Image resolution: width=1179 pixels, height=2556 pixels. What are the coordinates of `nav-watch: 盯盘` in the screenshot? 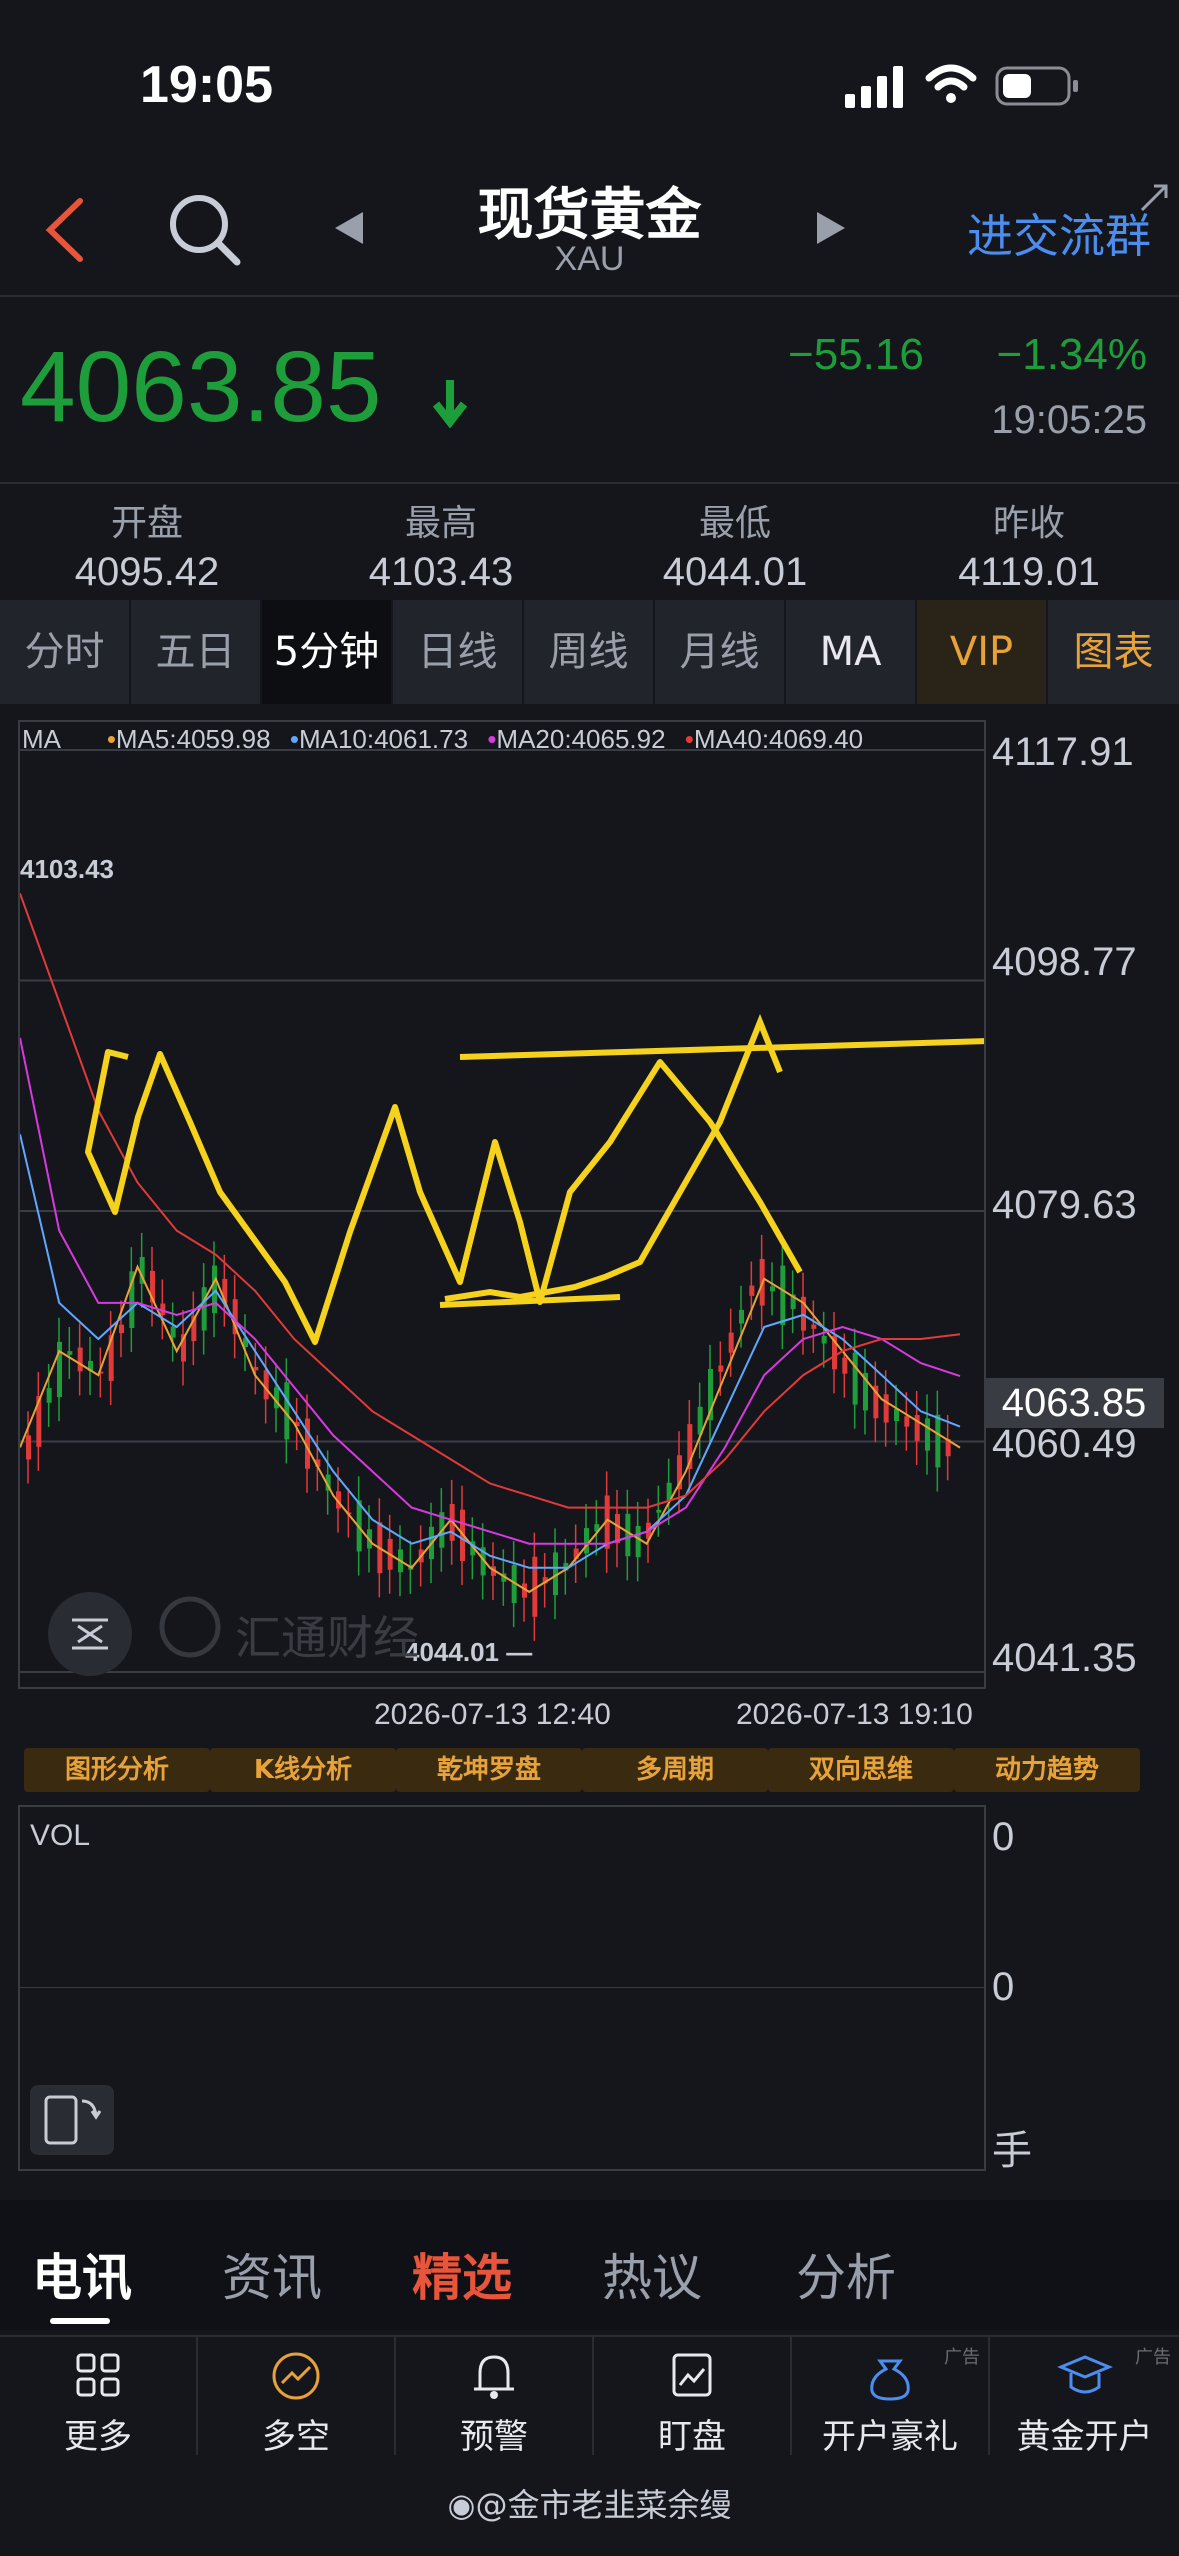 It's located at (693, 2397).